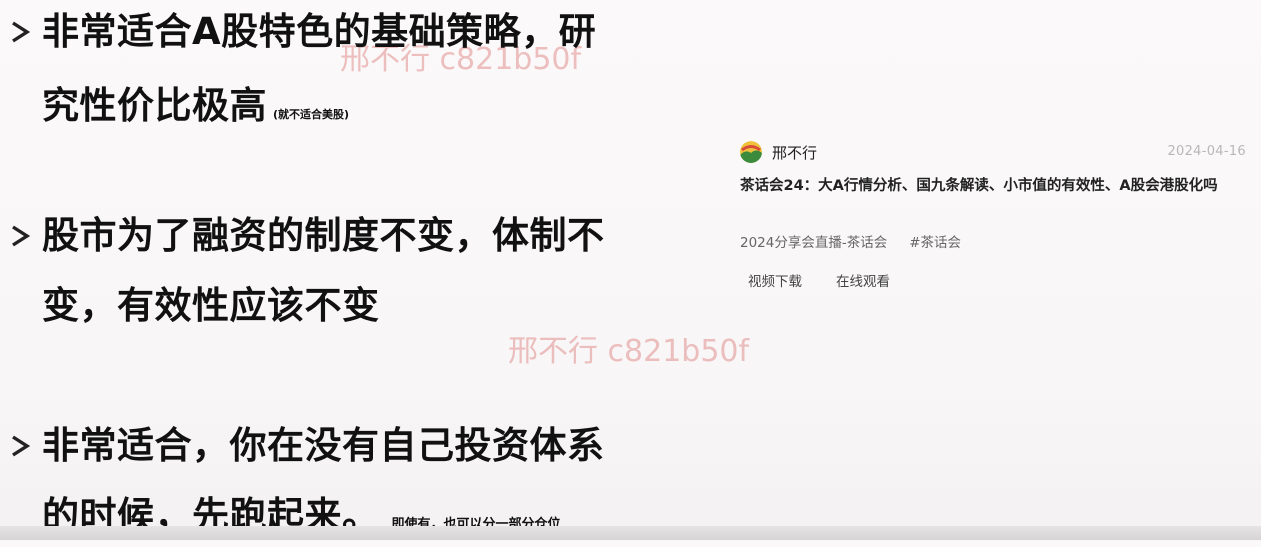 The width and height of the screenshot is (1261, 547). What do you see at coordinates (1206, 151) in the screenshot?
I see `card-date: 2024-04-16` at bounding box center [1206, 151].